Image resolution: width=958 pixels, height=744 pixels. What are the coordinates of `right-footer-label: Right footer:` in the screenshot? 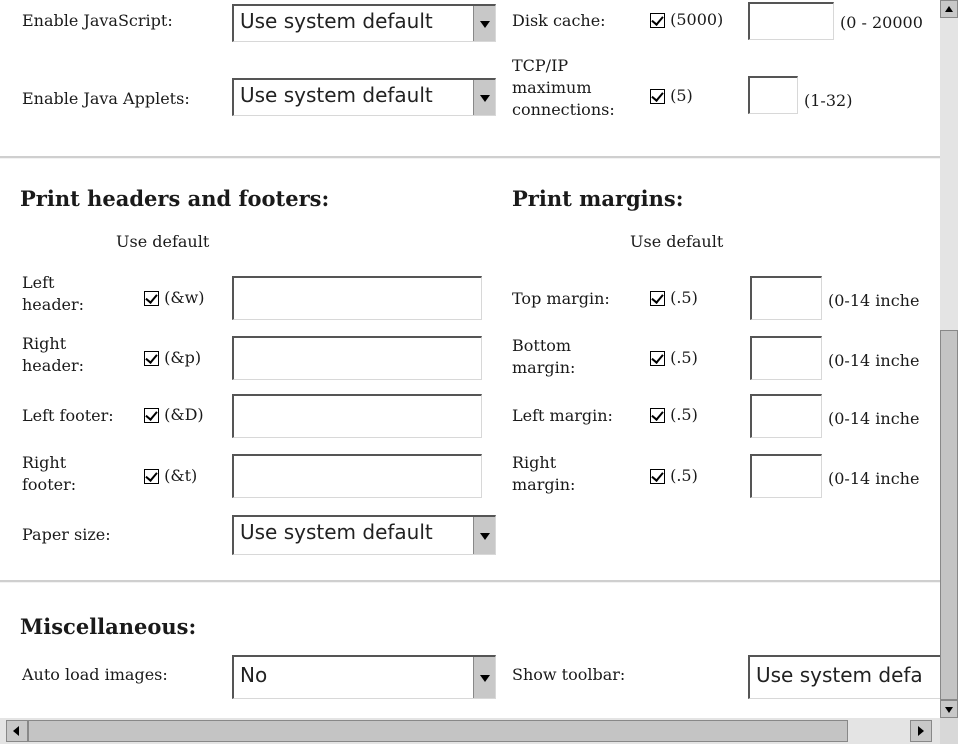 It's located at (49, 474).